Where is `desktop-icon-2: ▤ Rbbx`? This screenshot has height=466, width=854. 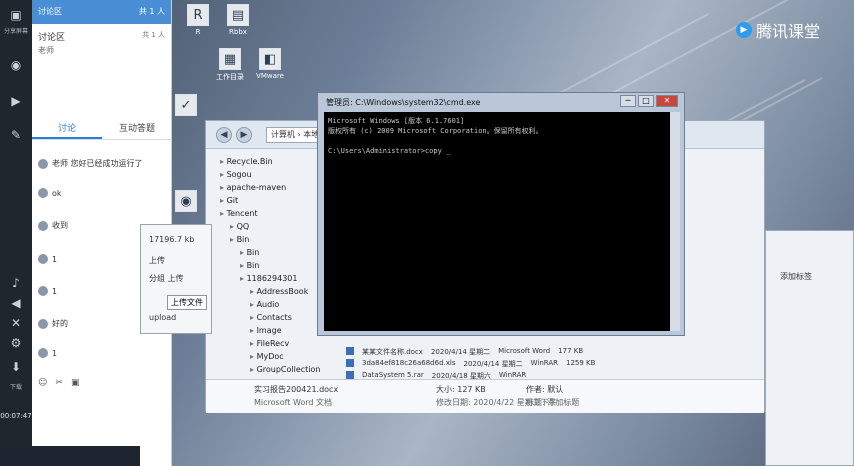 desktop-icon-2: ▤ Rbbx is located at coordinates (238, 20).